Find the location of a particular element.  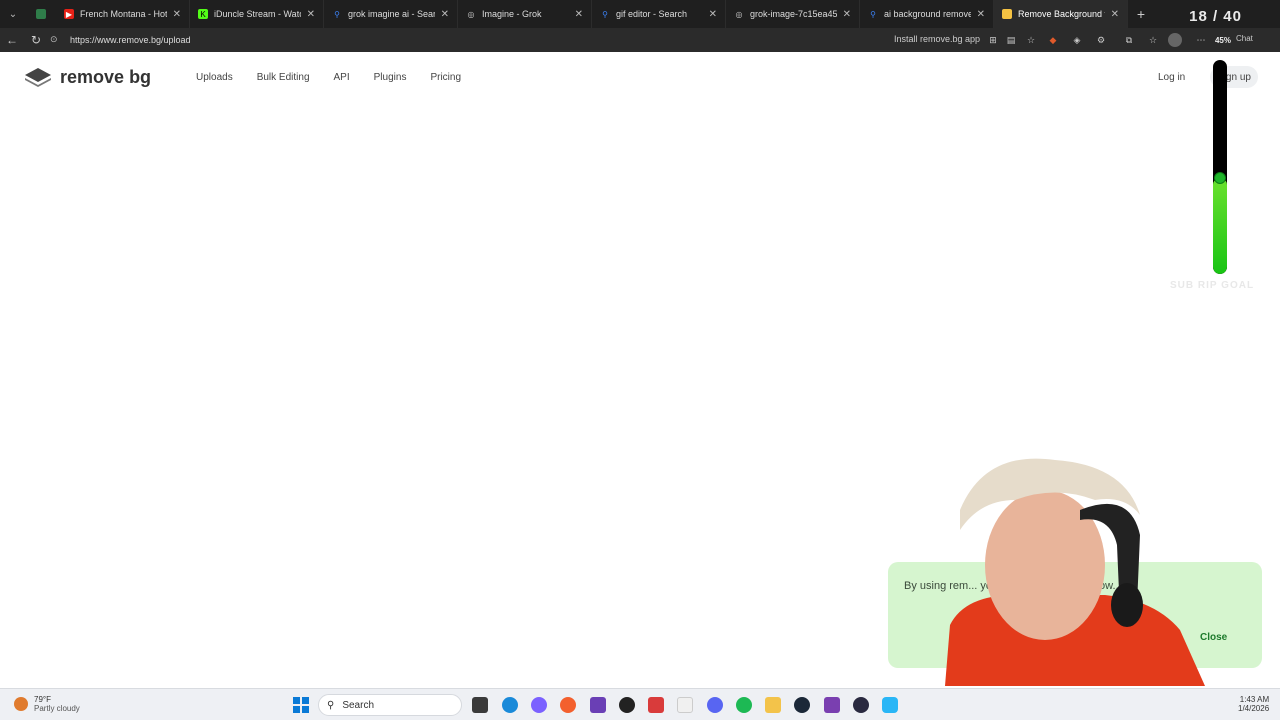

logo-suffix: bg is located at coordinates (140, 76).